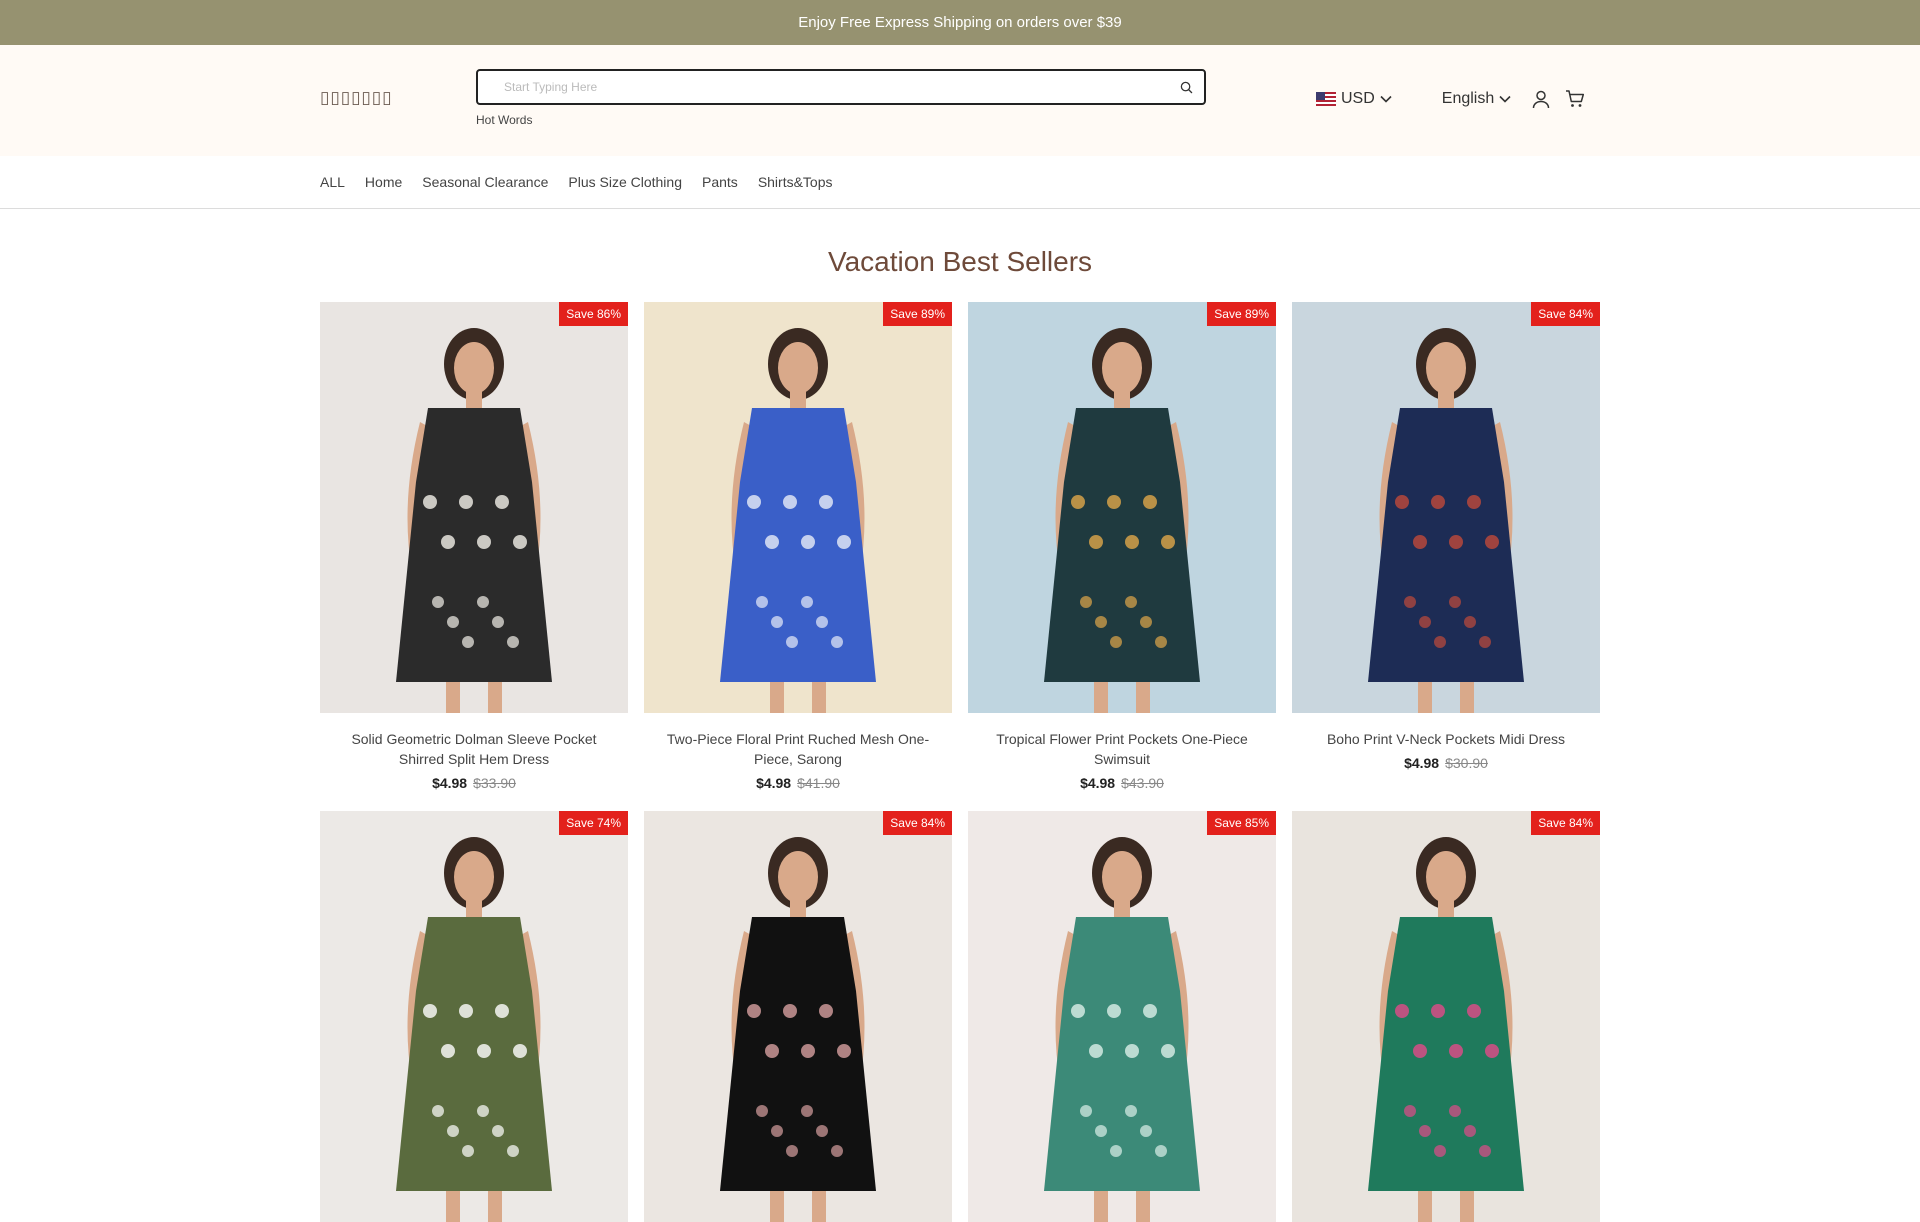  What do you see at coordinates (356, 98) in the screenshot?
I see `logo: ▯▯▯▯▯▯▯` at bounding box center [356, 98].